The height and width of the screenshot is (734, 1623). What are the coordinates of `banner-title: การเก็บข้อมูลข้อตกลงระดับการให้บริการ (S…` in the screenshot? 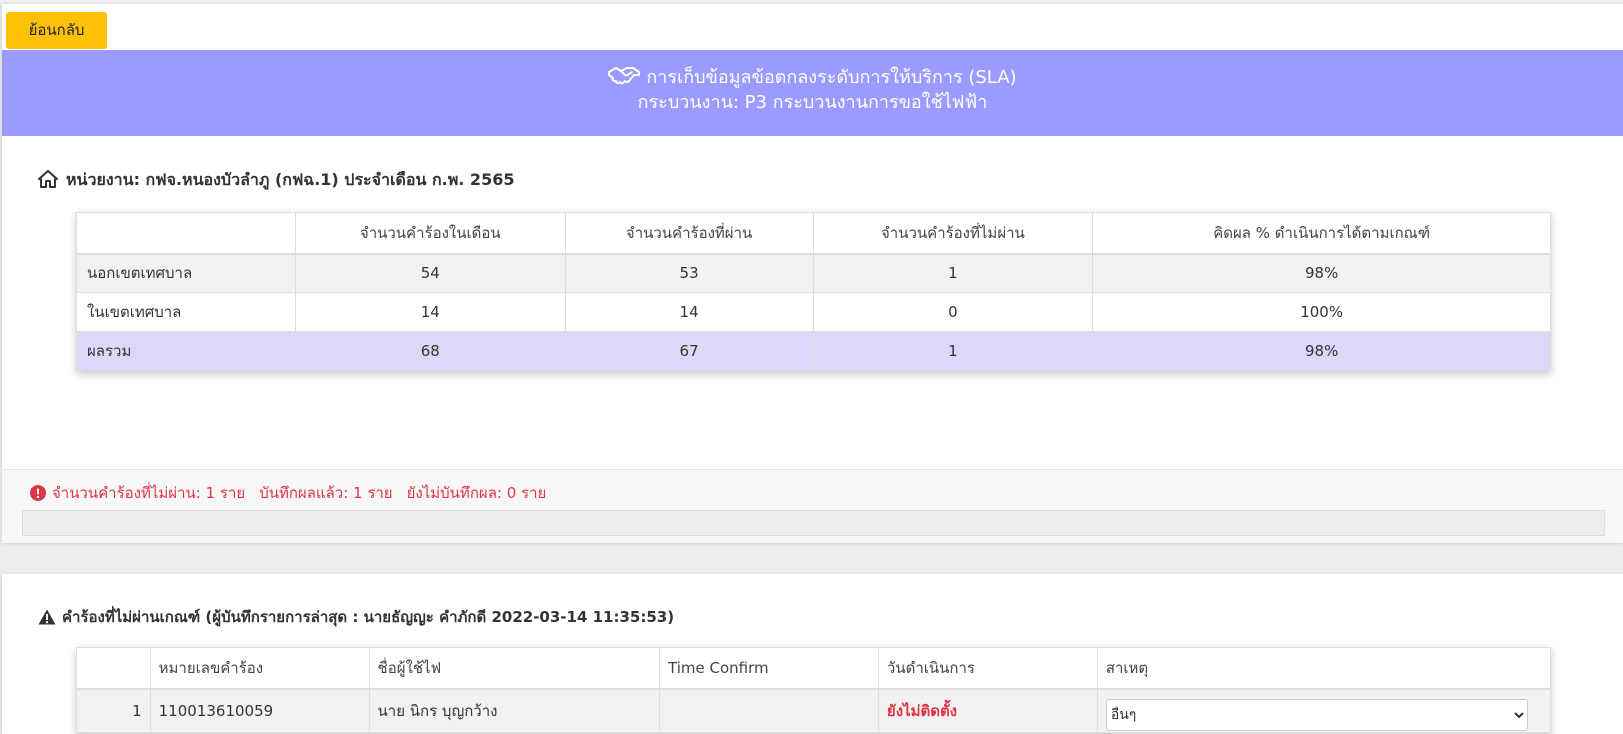 It's located at (831, 77).